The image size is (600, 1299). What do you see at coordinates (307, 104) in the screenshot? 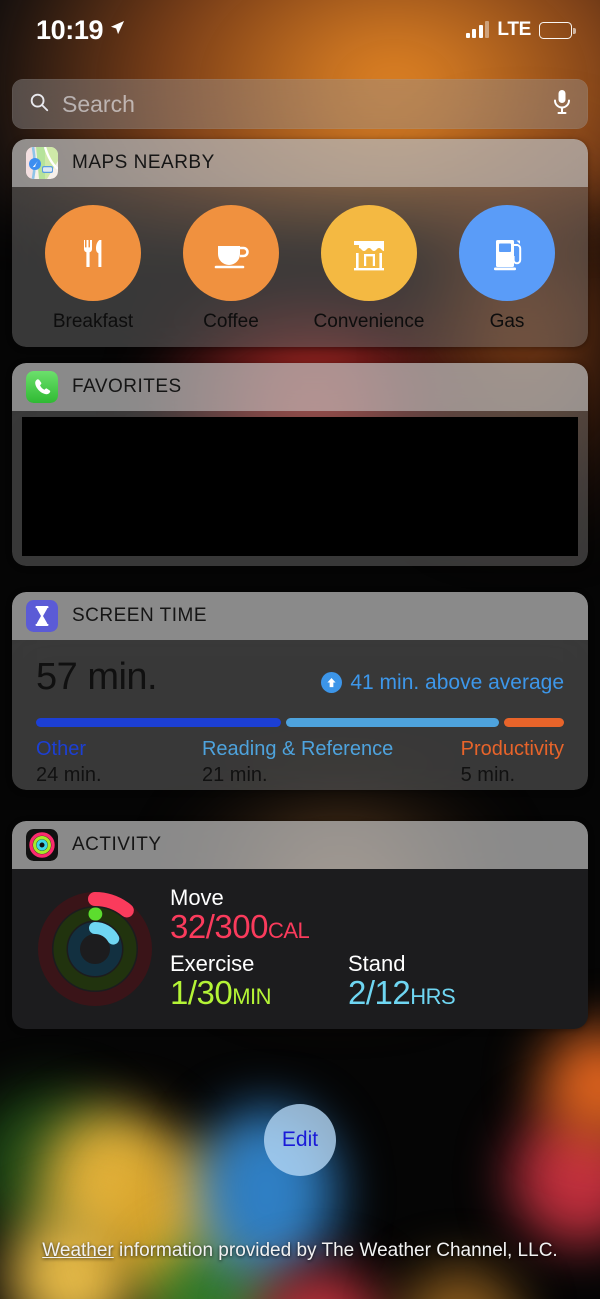
I see `search-input: Search` at bounding box center [307, 104].